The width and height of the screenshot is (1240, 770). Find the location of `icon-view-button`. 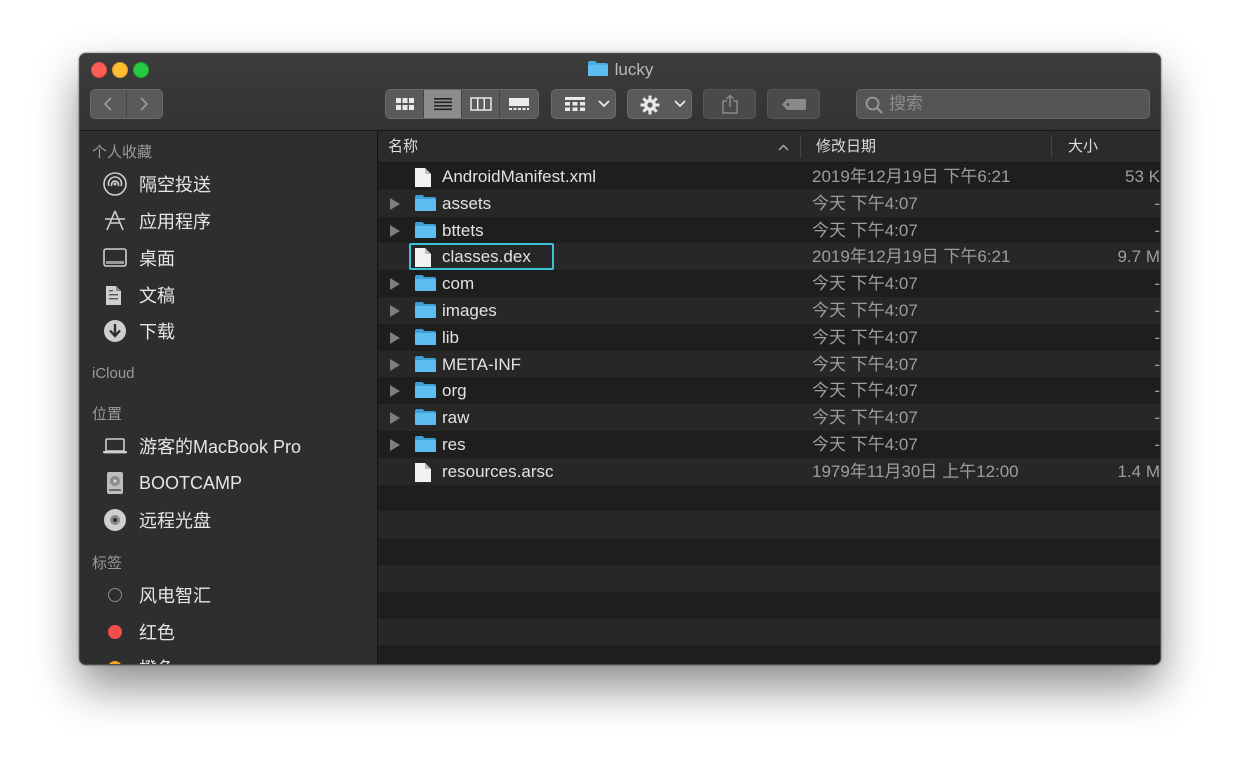

icon-view-button is located at coordinates (405, 104).